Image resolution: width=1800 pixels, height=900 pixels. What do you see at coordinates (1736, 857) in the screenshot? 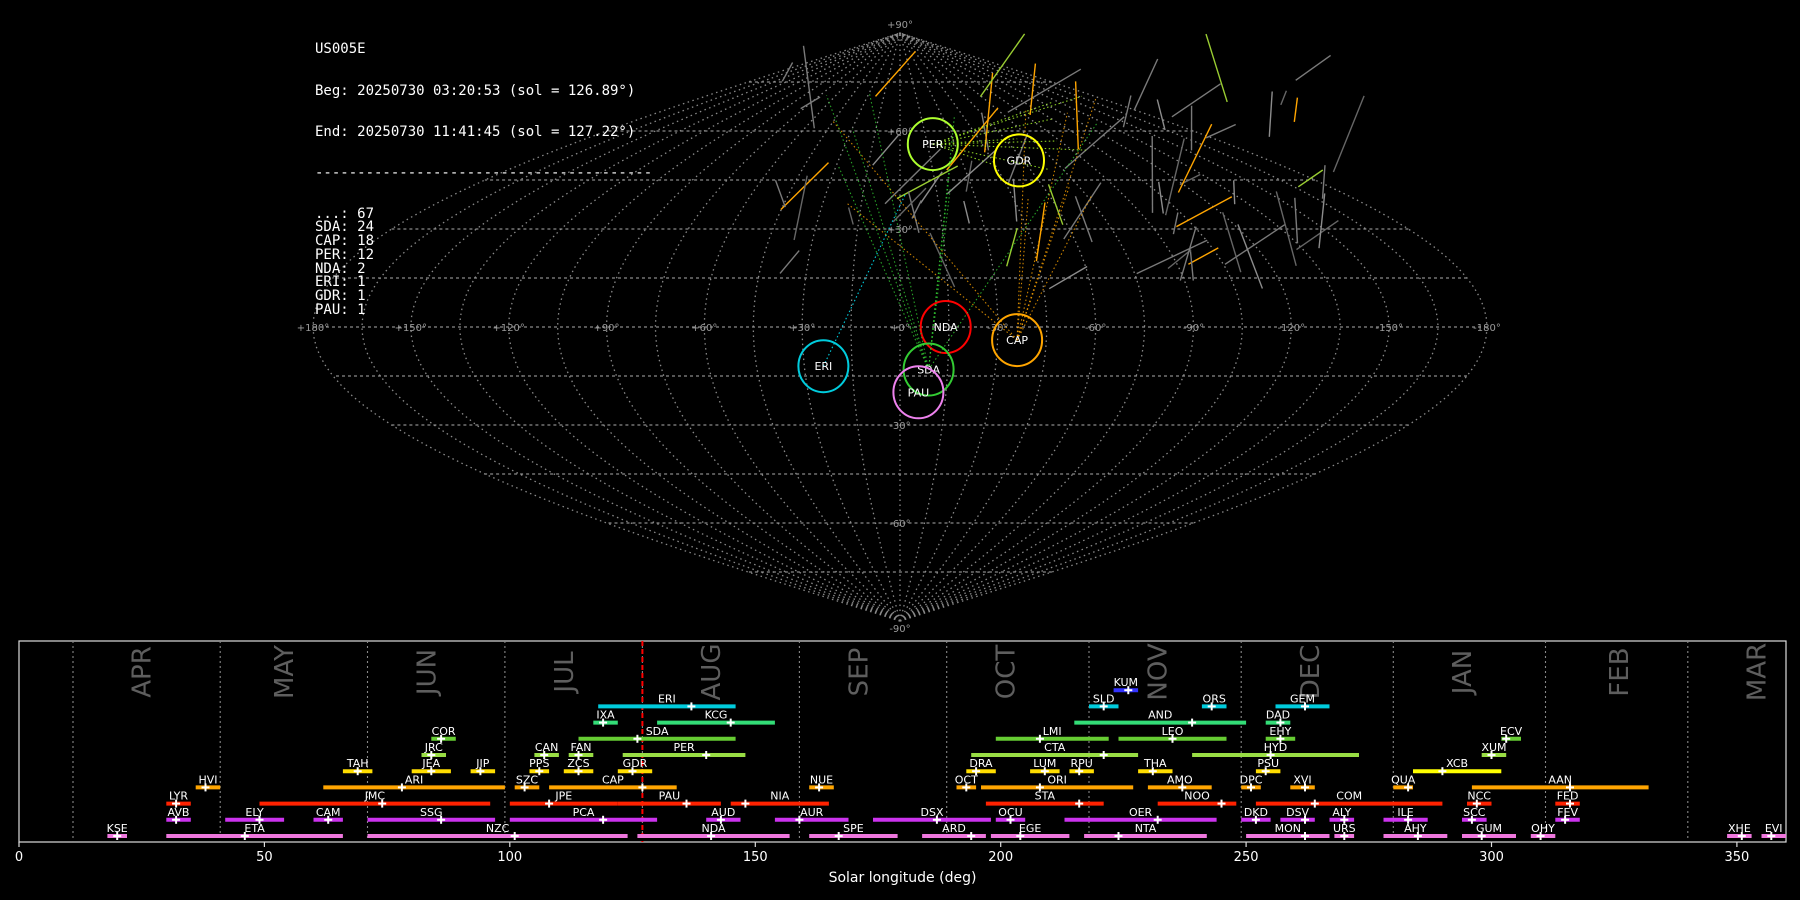
I see `x-tick-label: 350` at bounding box center [1736, 857].